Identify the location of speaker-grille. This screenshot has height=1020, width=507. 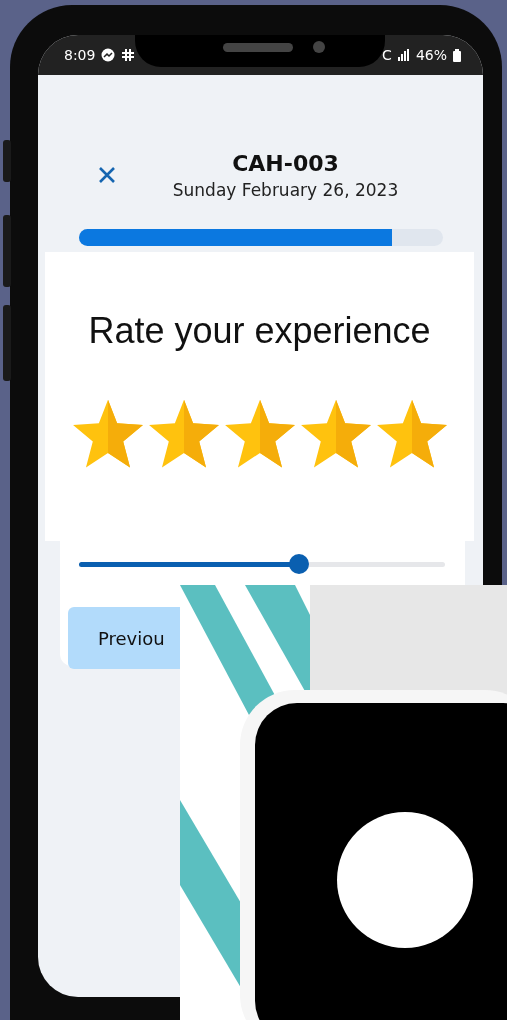
(258, 47).